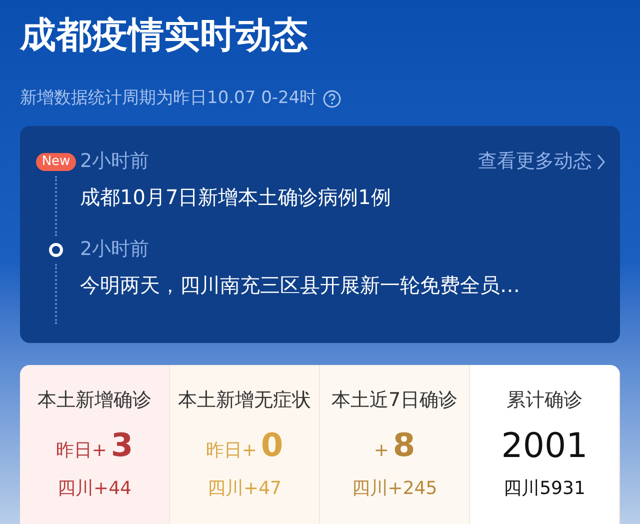  What do you see at coordinates (164, 36) in the screenshot?
I see `page-title: 成都疫情实时动态` at bounding box center [164, 36].